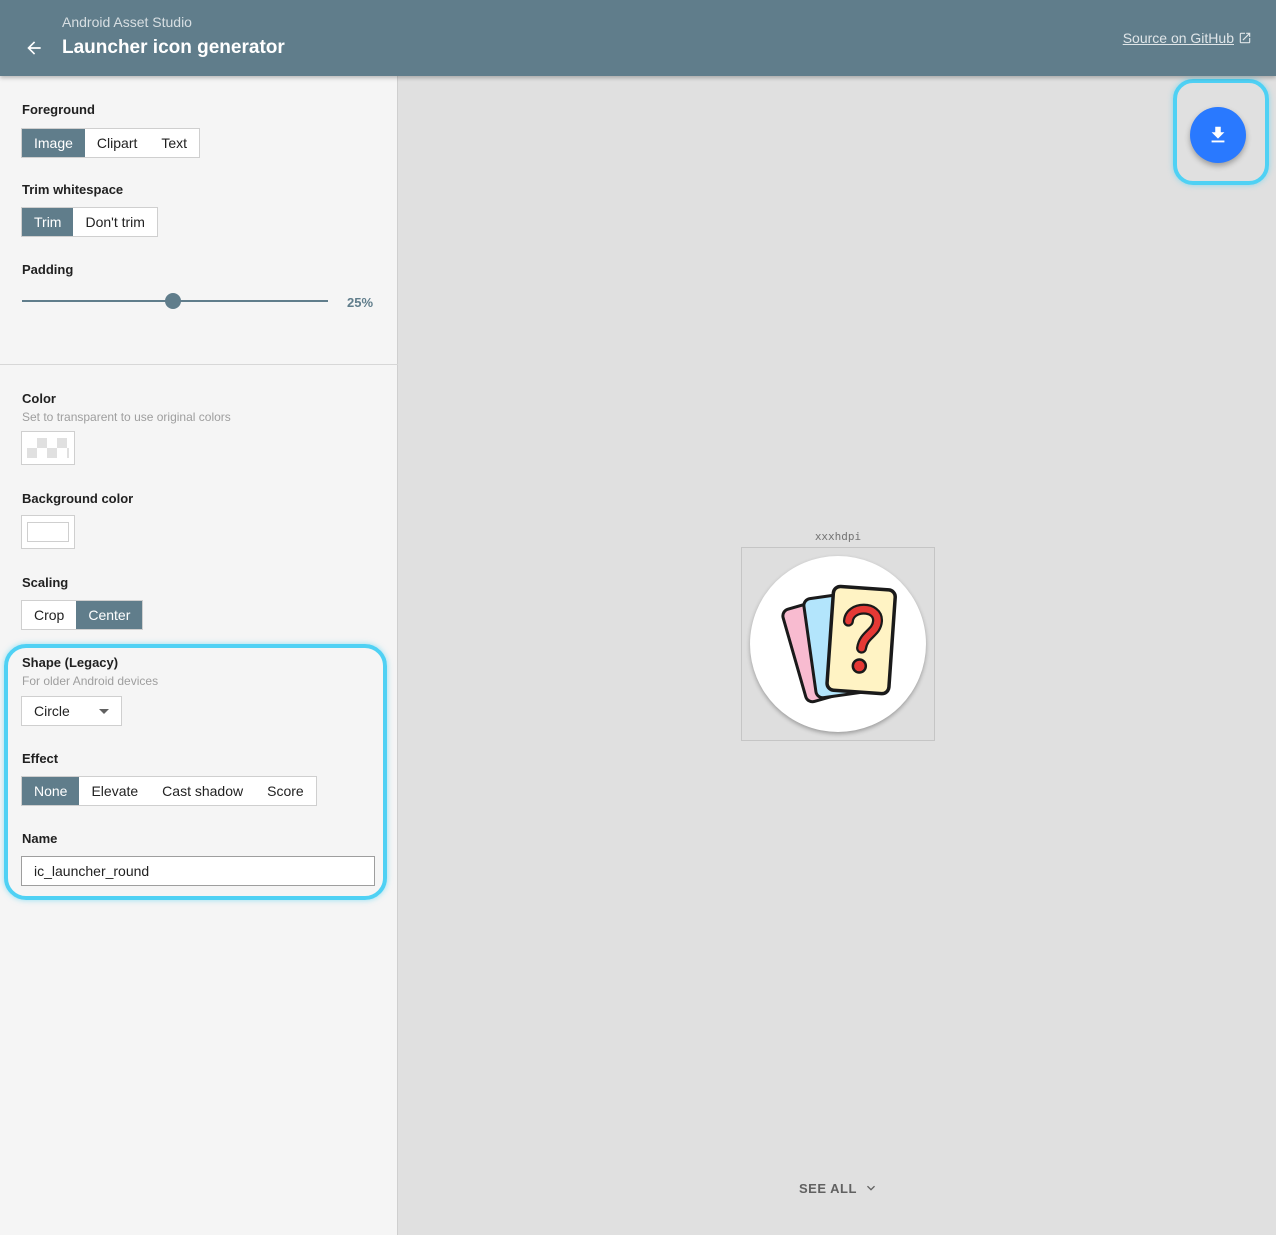  I want to click on github-link: Source on GitHub, so click(1187, 38).